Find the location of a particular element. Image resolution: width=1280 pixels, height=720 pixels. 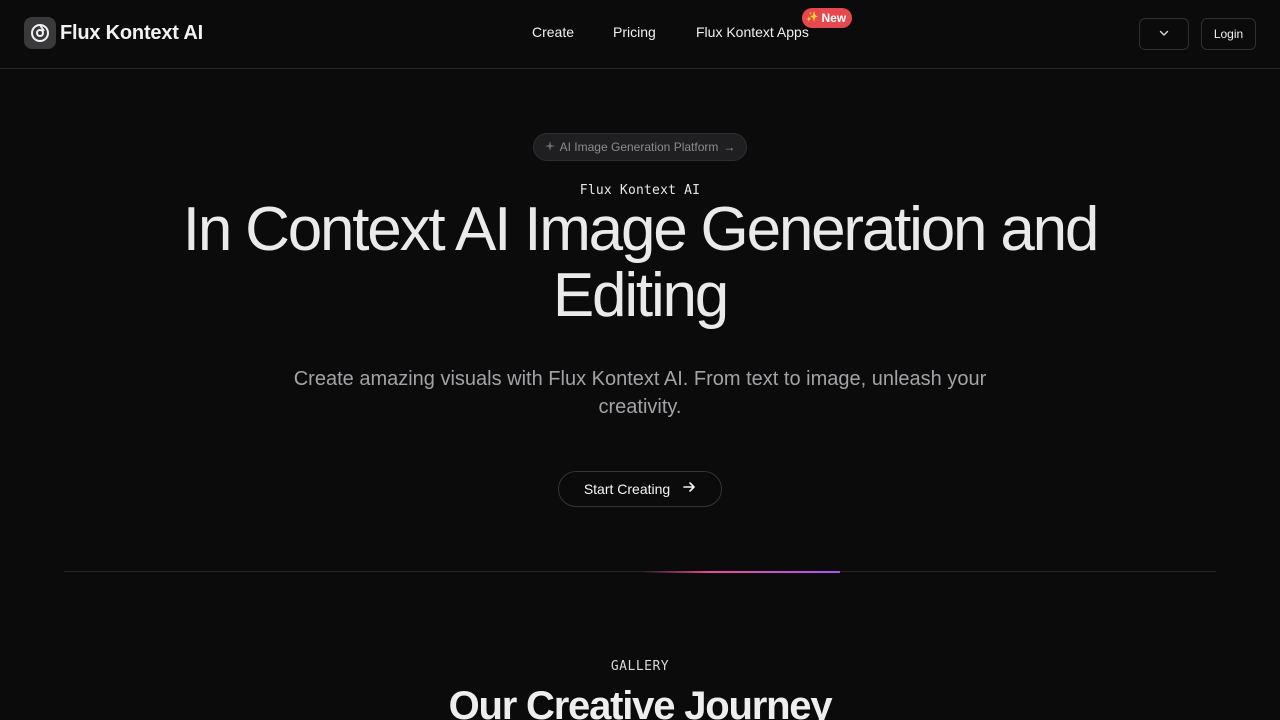

gallery-label: GALLERY is located at coordinates (640, 666).